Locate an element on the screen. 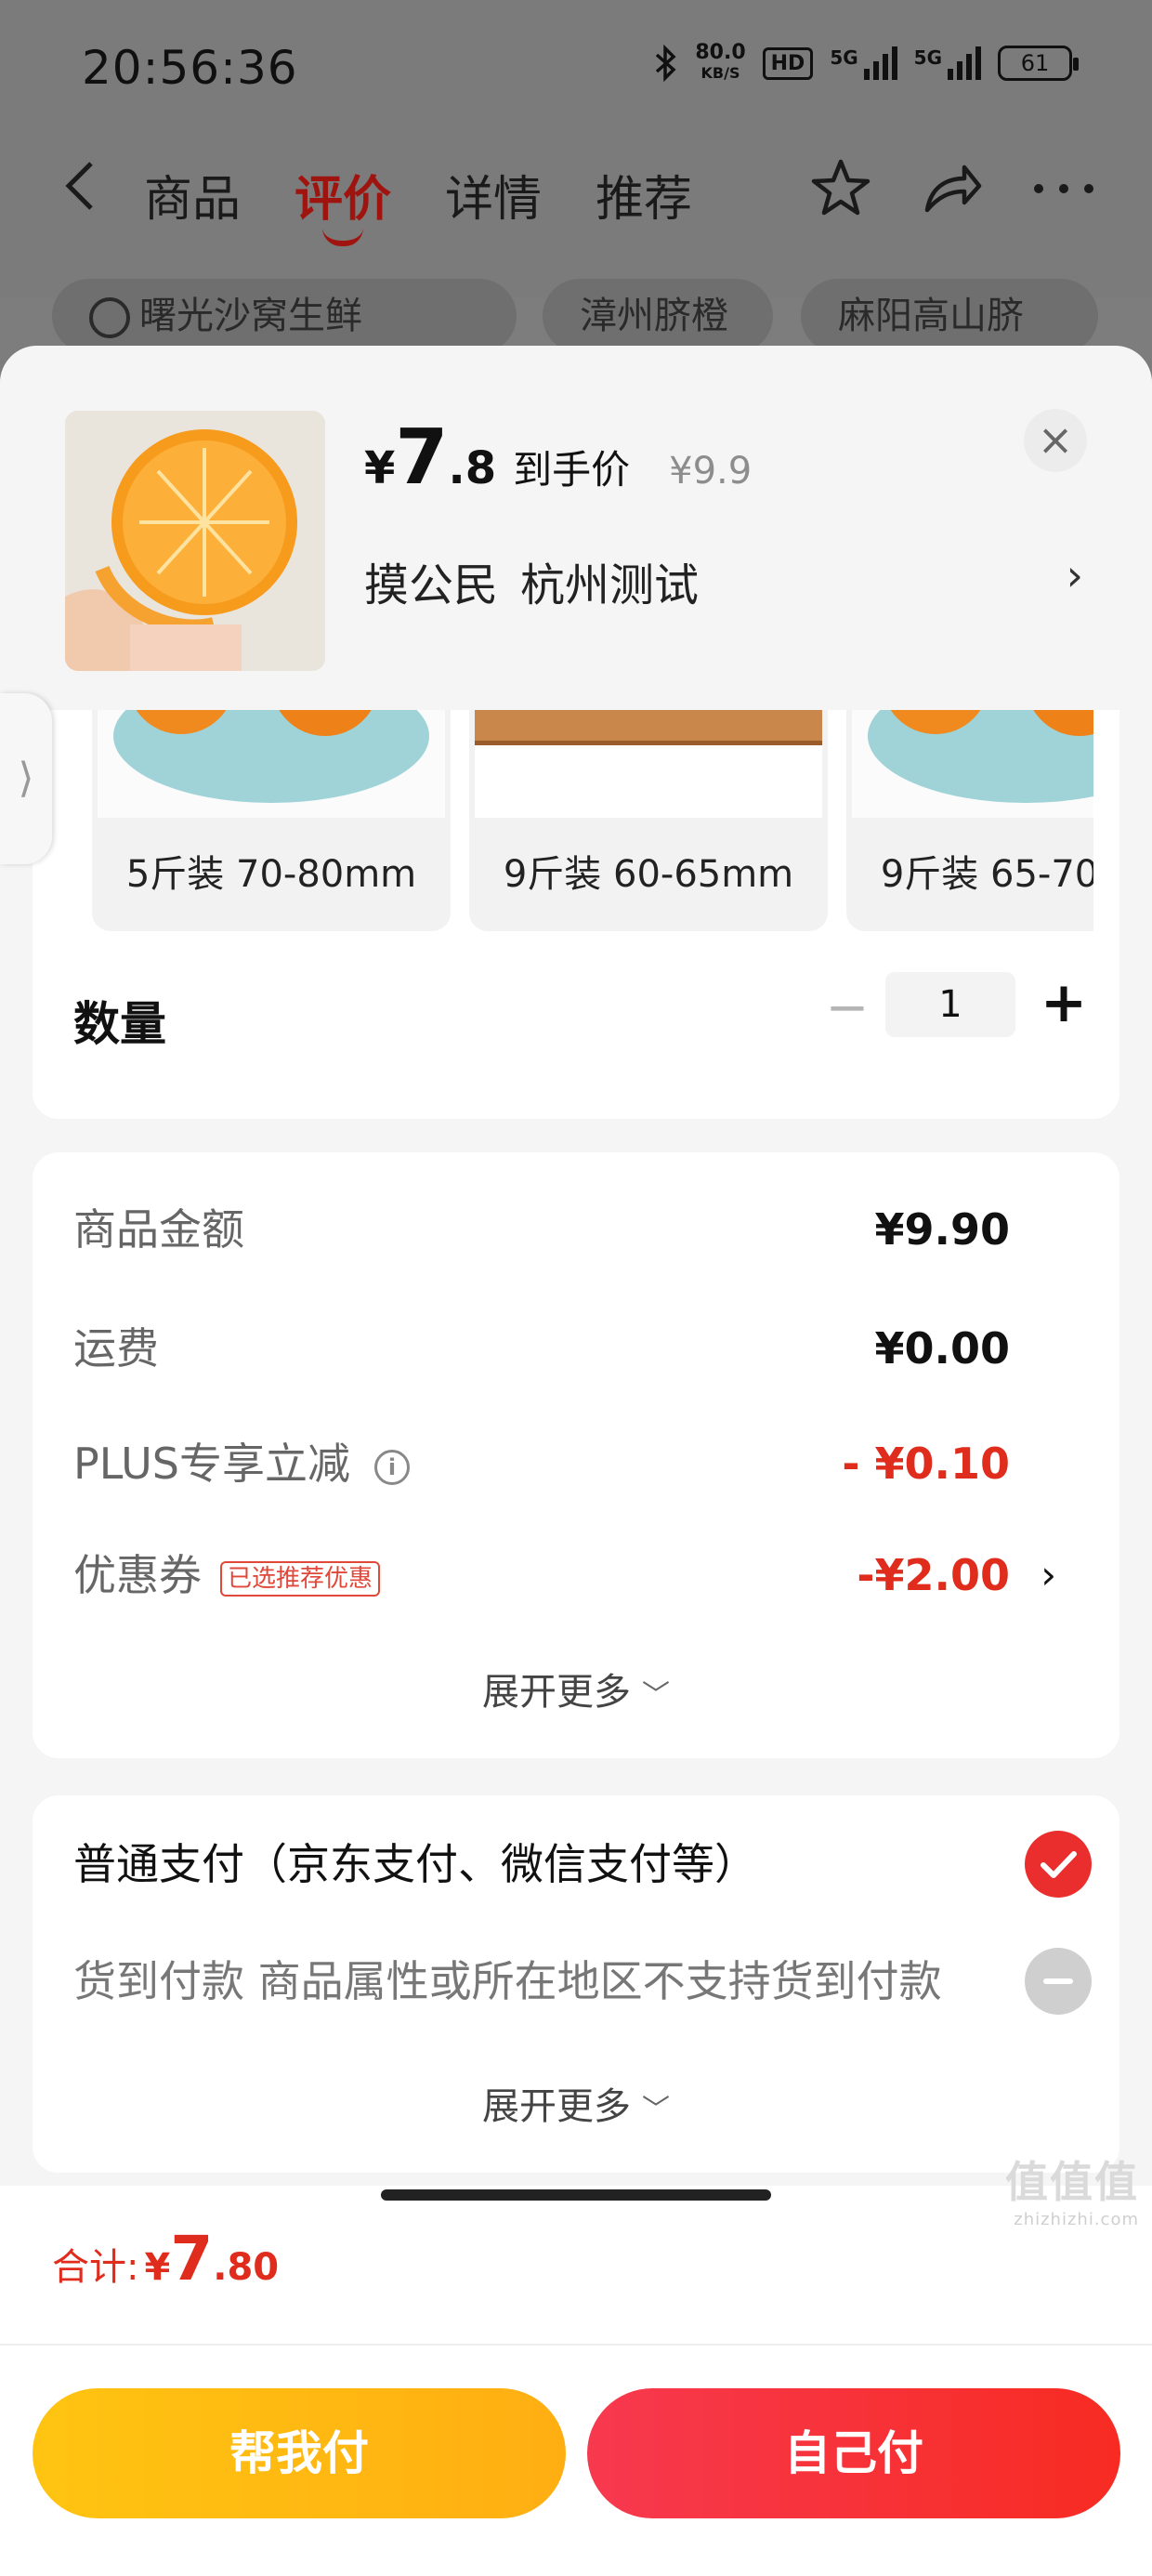 This screenshot has width=1152, height=2576. chip-1: 漳州脐橙 is located at coordinates (658, 316).